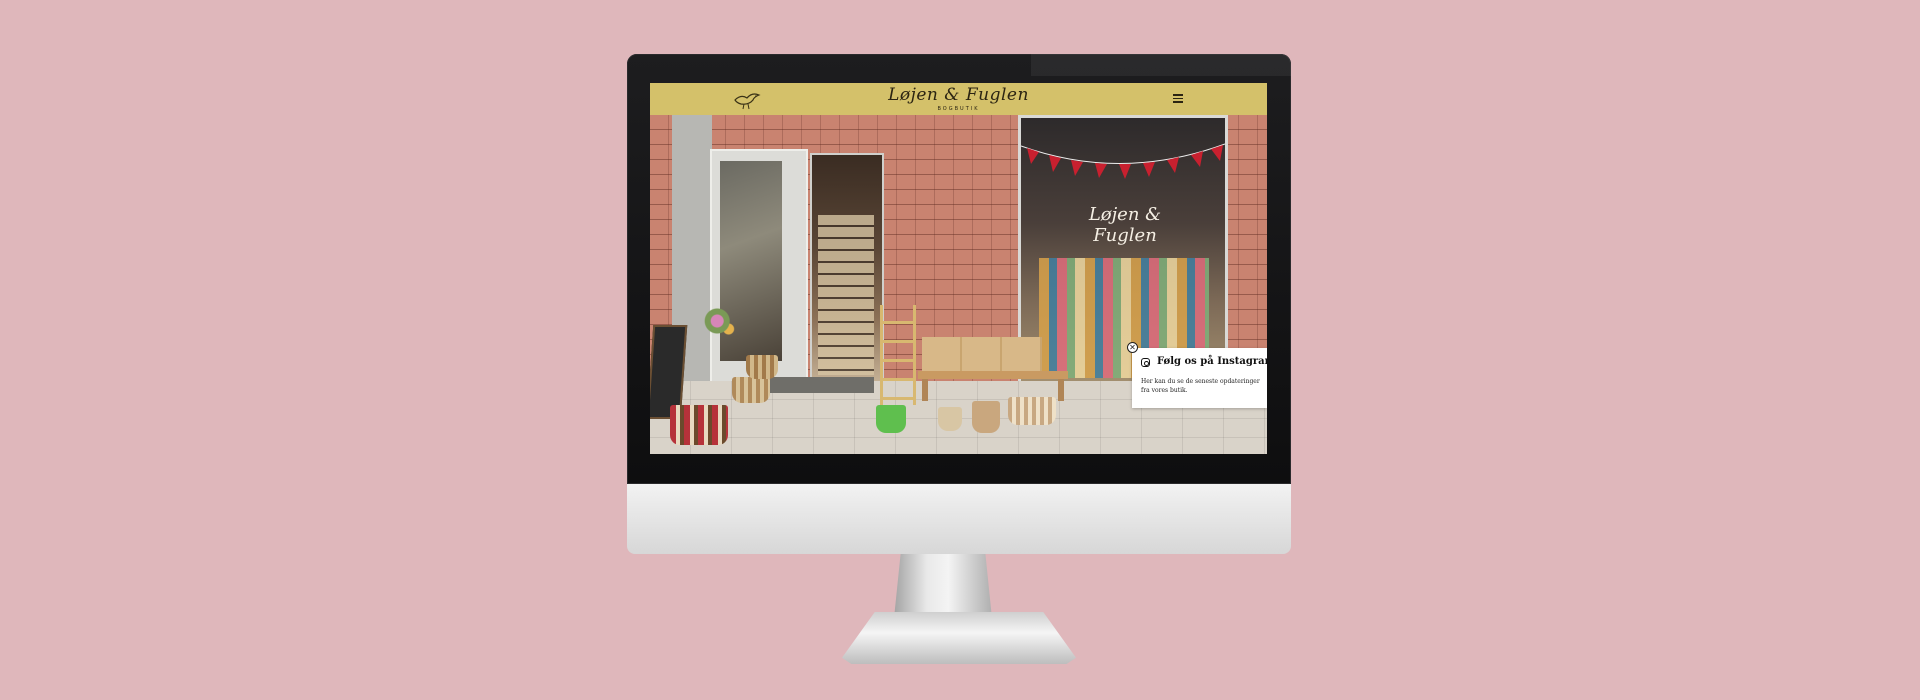 The image size is (1920, 700). I want to click on instagram-icon, so click(1145, 362).